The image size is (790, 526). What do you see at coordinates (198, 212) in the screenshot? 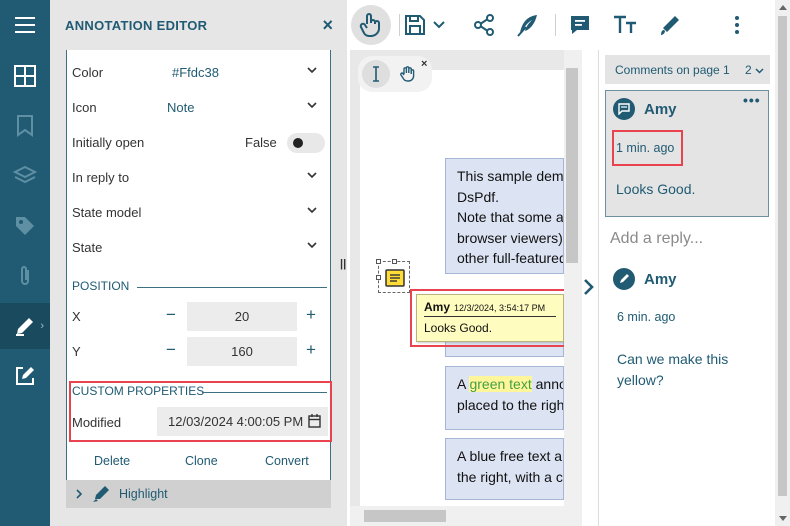
I see `state-model-property: State model` at bounding box center [198, 212].